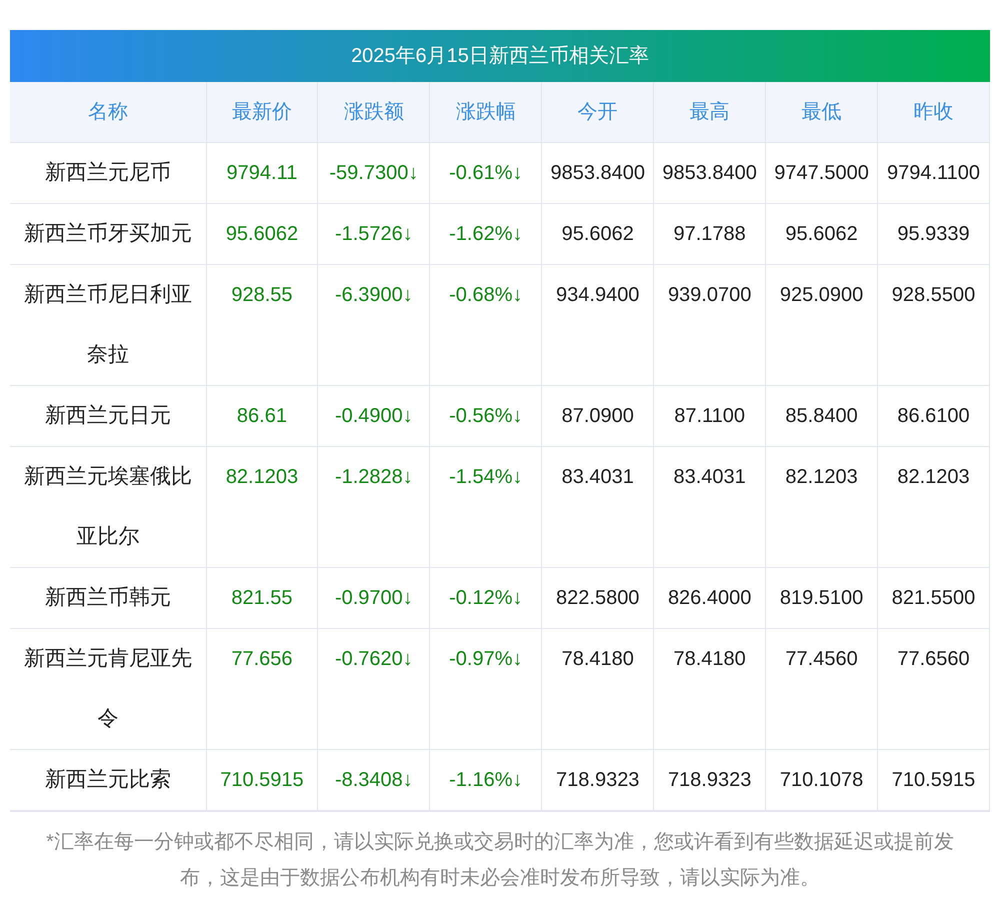 This screenshot has width=1000, height=913. Describe the element at coordinates (822, 779) in the screenshot. I see `table-cell: 710.1078` at that location.